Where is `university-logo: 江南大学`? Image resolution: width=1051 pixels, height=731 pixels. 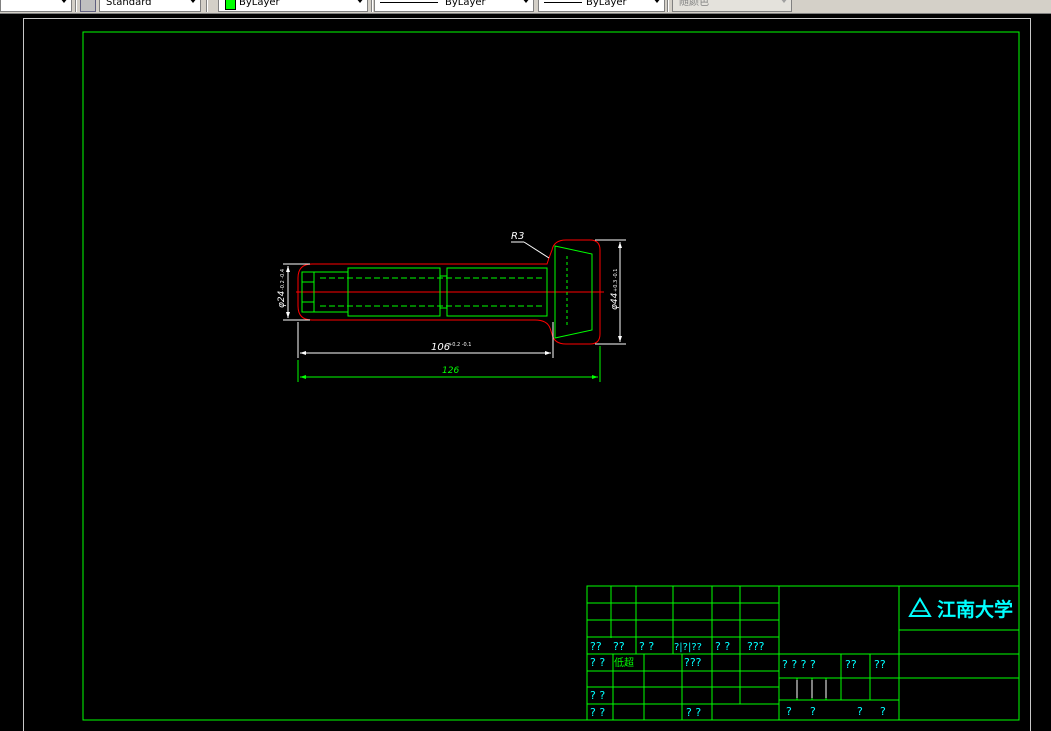 university-logo: 江南大学 is located at coordinates (960, 609).